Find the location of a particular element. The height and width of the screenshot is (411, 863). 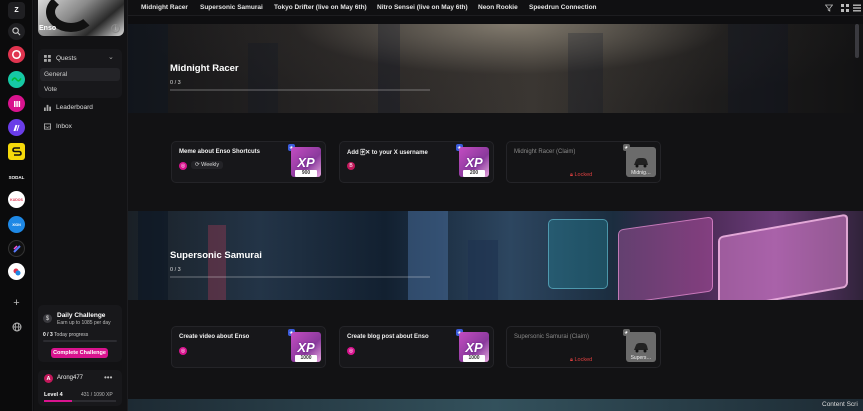

tab-midnight-racer: Midnight Racer is located at coordinates (164, 7).